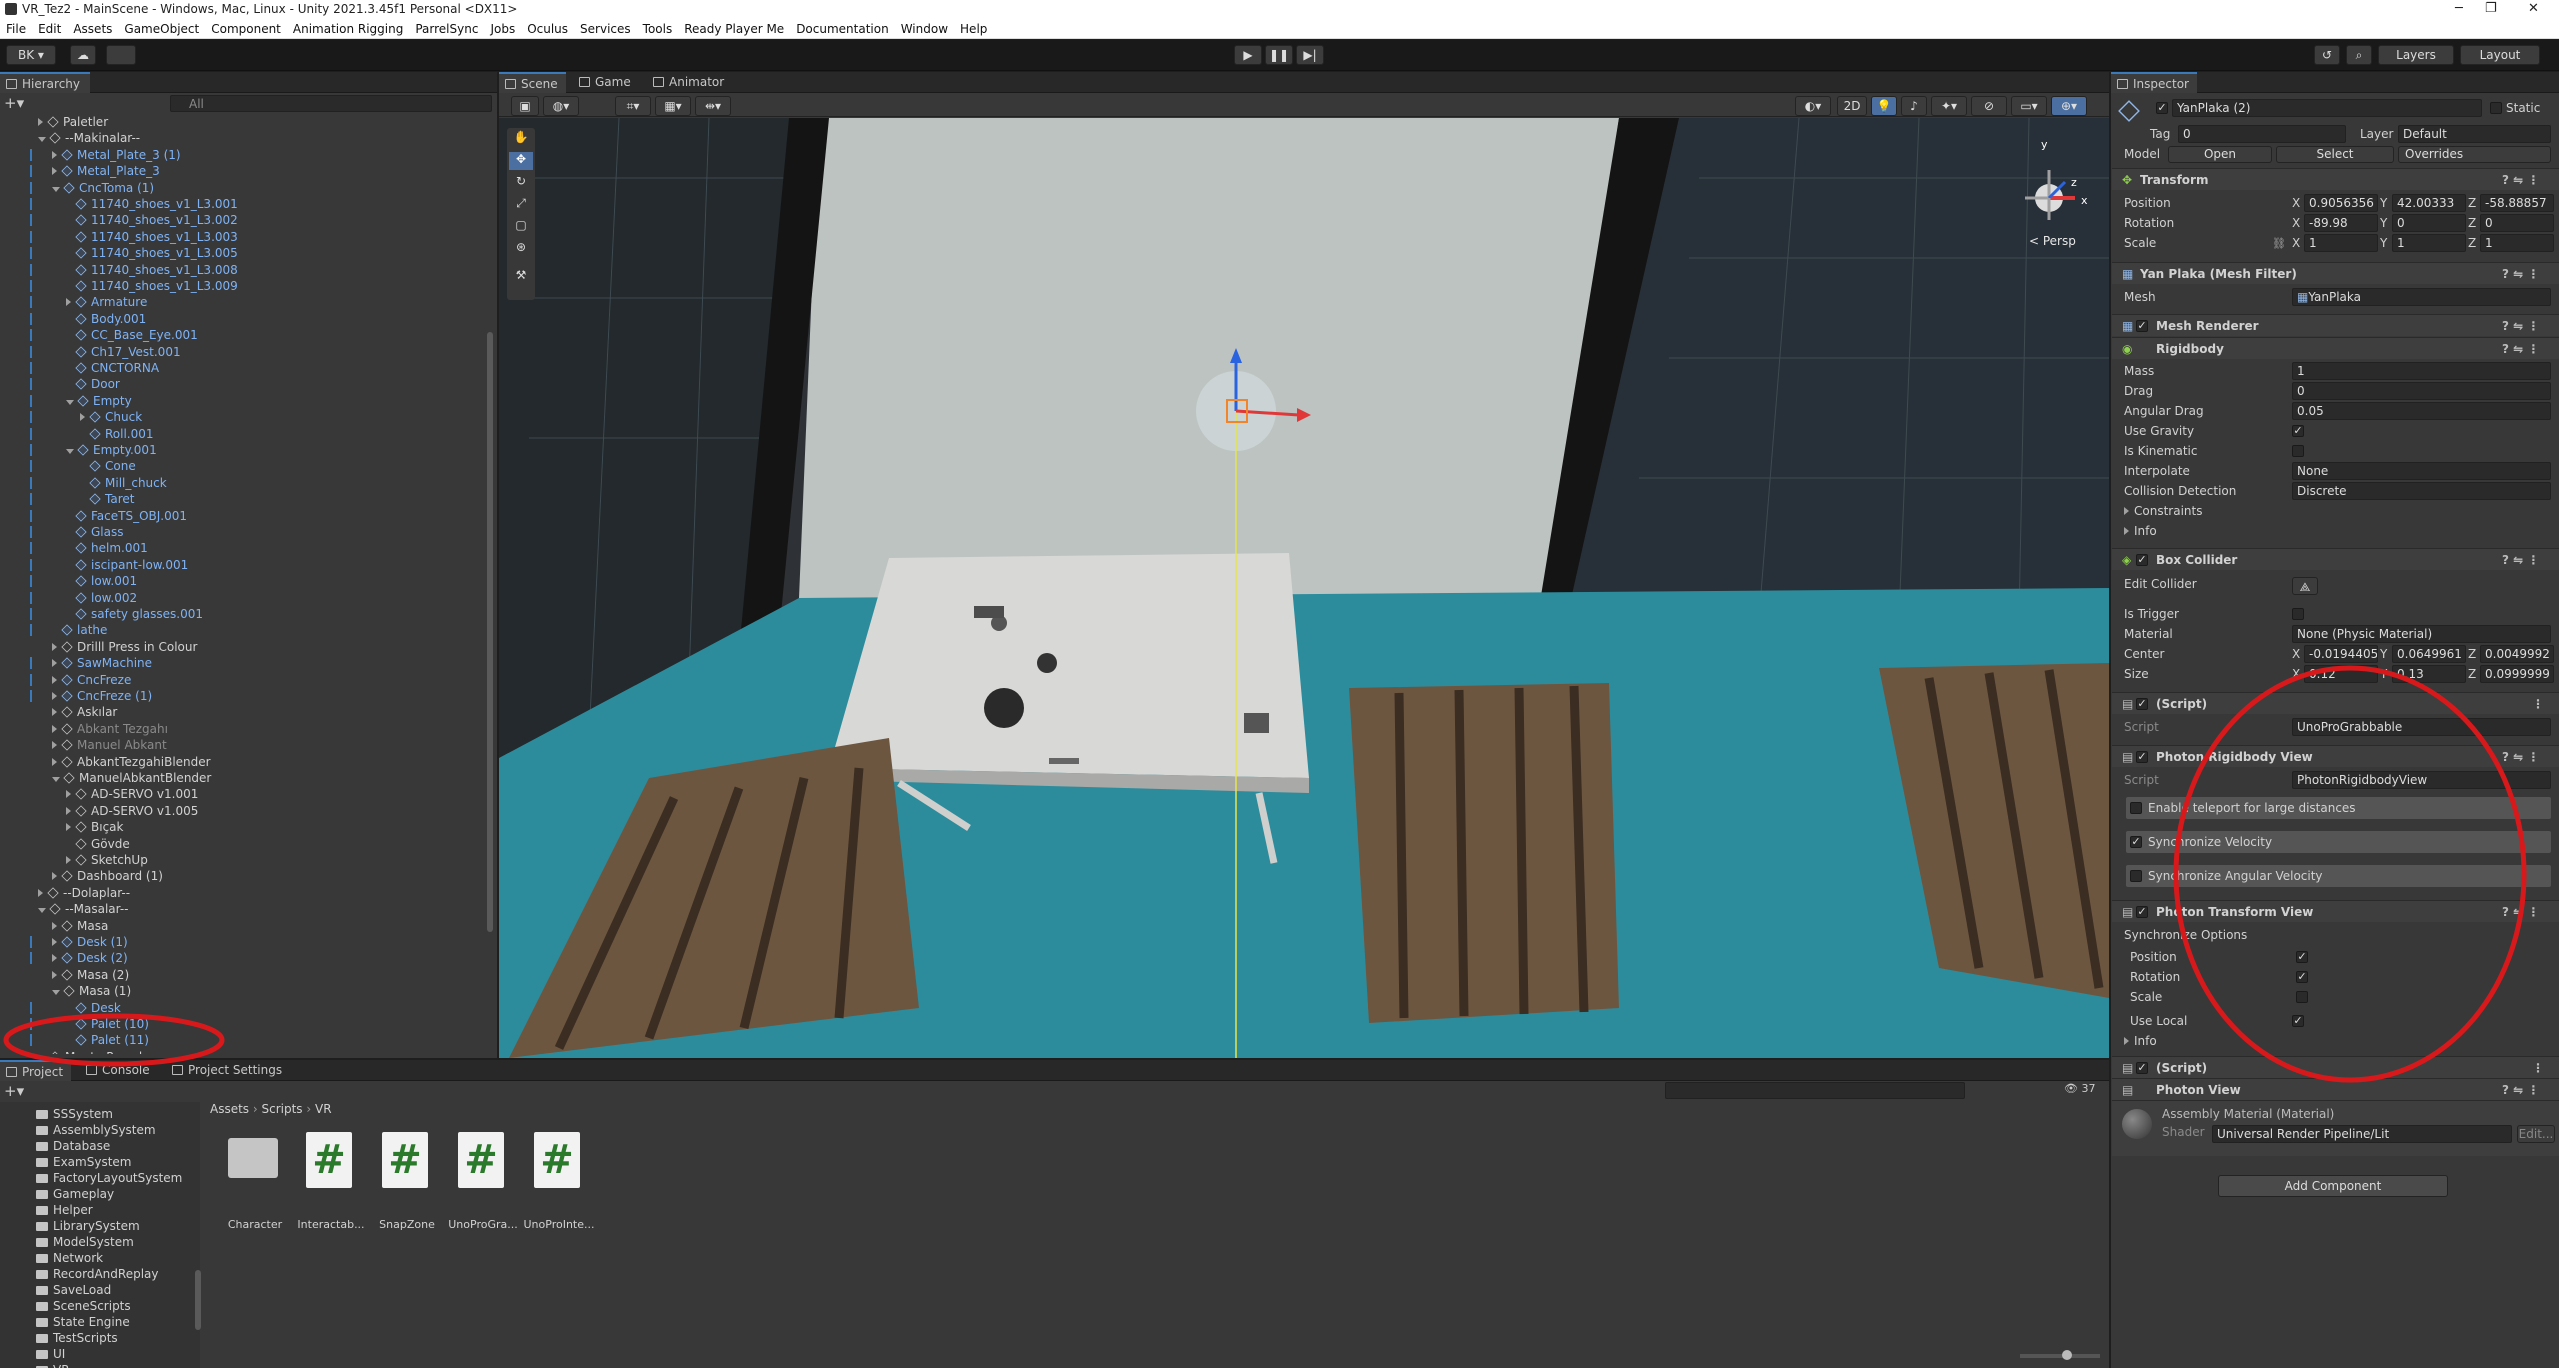 This screenshot has width=2559, height=1368. Describe the element at coordinates (331, 103) in the screenshot. I see `hierarchy-search-input: All` at that location.